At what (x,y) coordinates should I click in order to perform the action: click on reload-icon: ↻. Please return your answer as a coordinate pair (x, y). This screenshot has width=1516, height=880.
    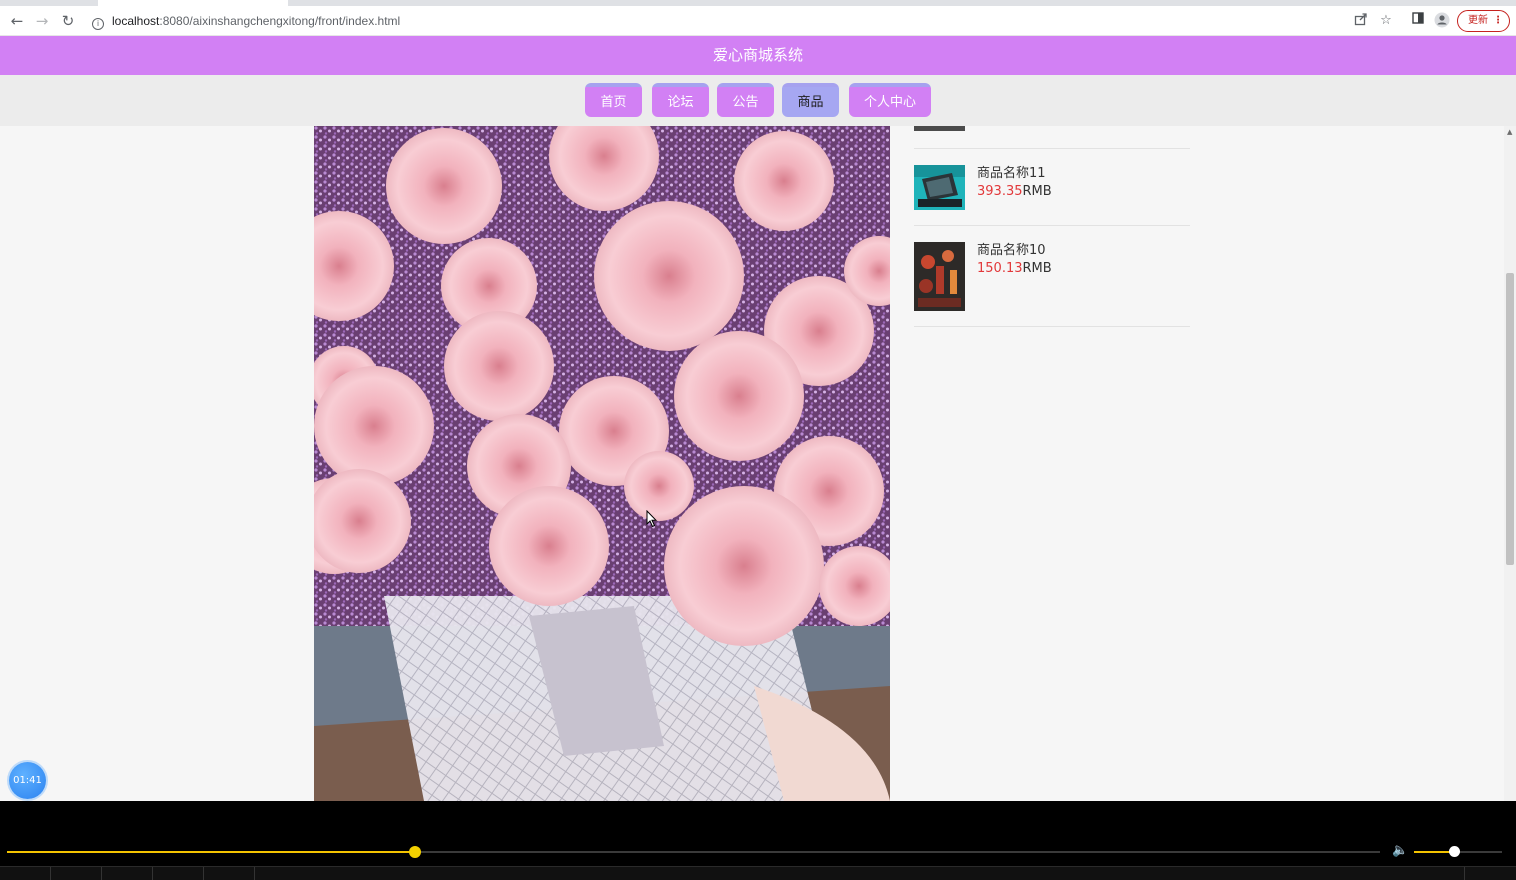
    Looking at the image, I should click on (68, 21).